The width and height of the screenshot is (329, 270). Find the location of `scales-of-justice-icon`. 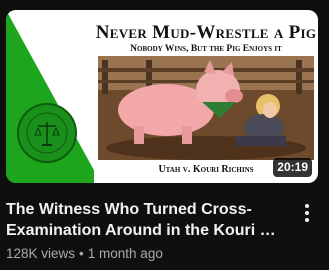

scales-of-justice-icon is located at coordinates (47, 133).